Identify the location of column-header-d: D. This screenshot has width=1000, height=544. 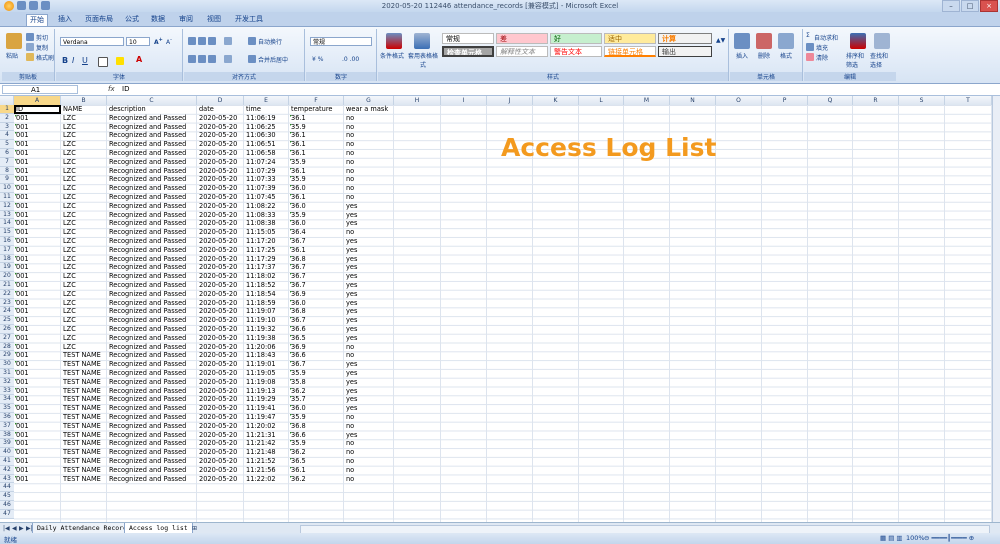
(220, 100).